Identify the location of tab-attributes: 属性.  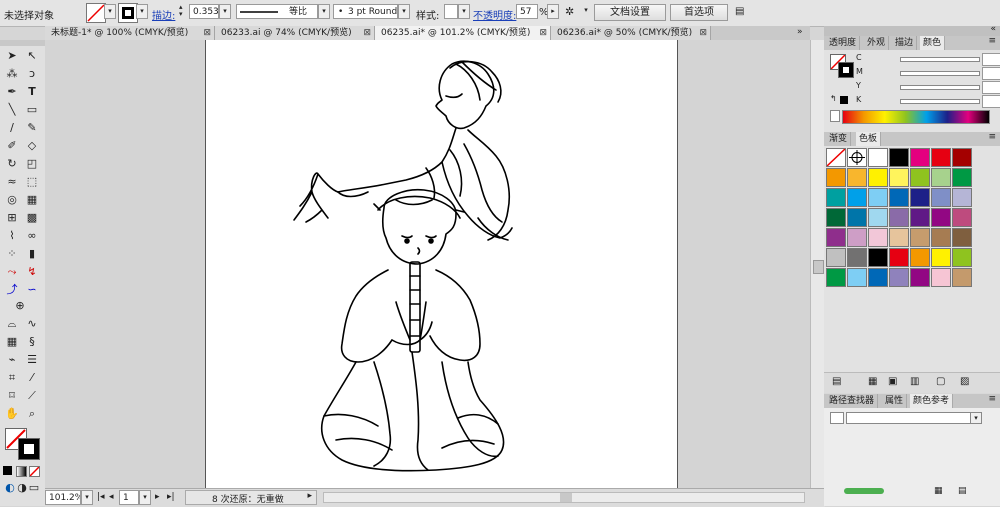
(895, 401).